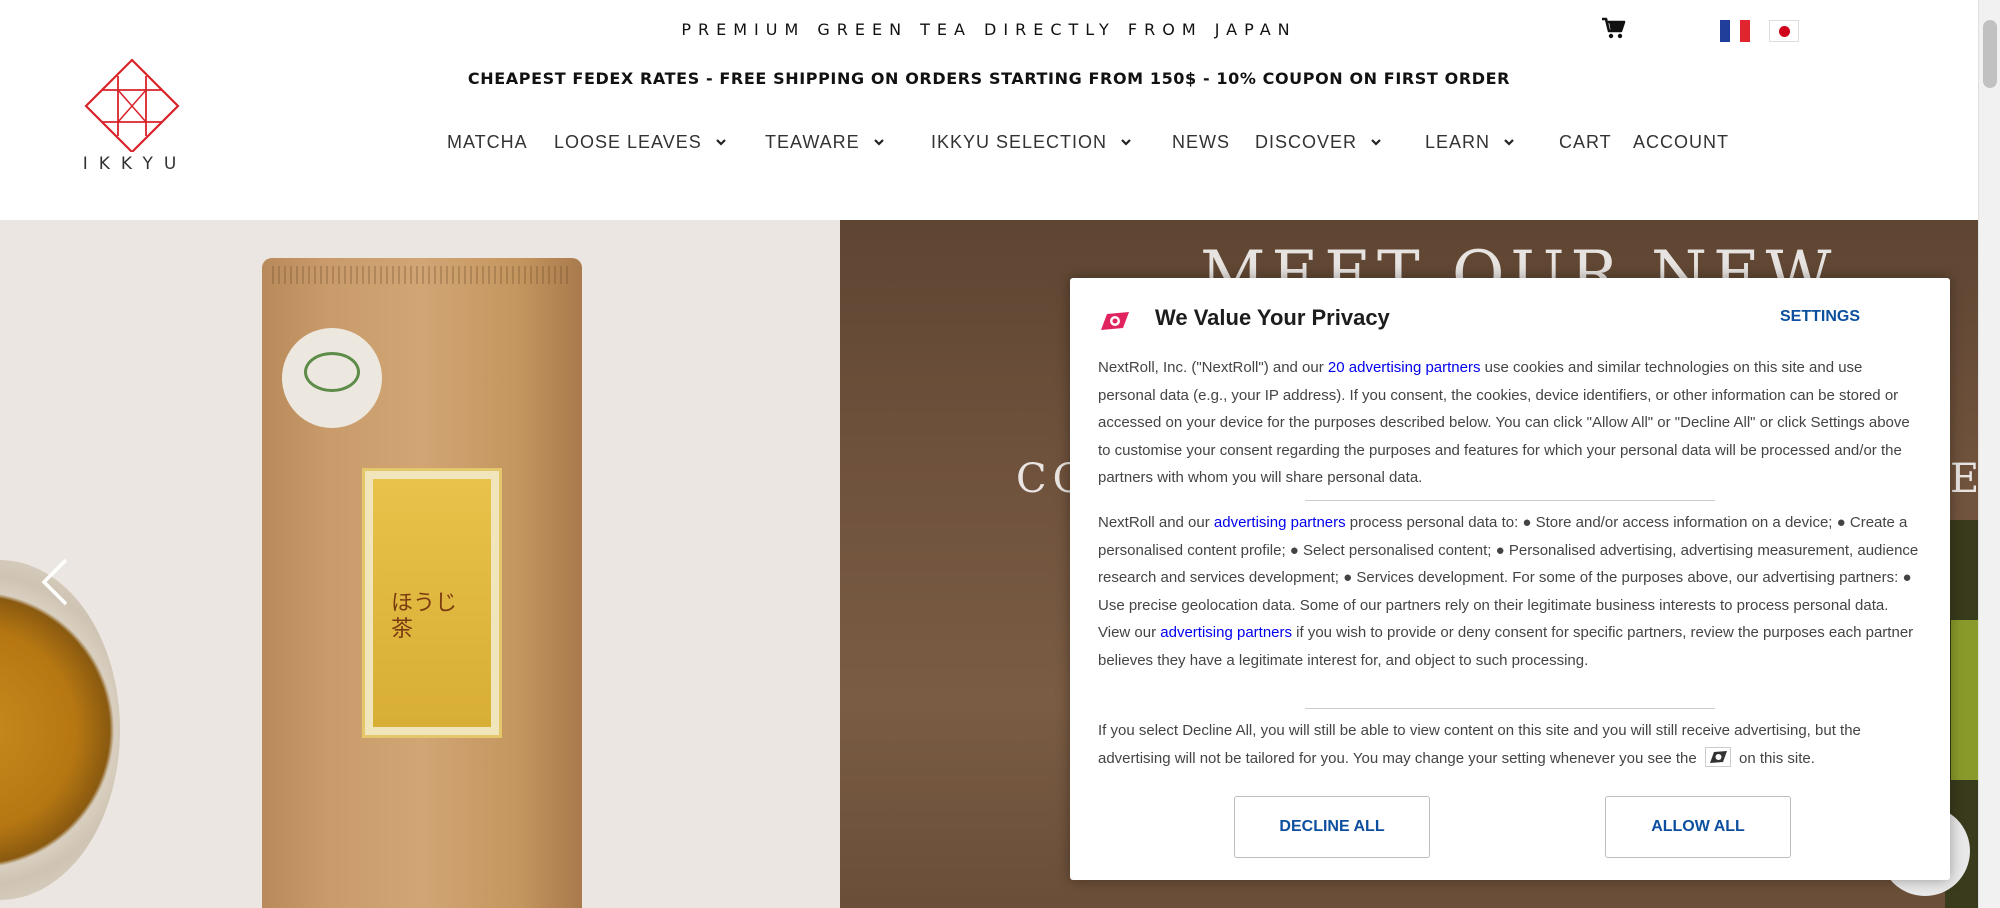 The image size is (2000, 908). I want to click on dialog-title: We Value Your Privacy, so click(1272, 317).